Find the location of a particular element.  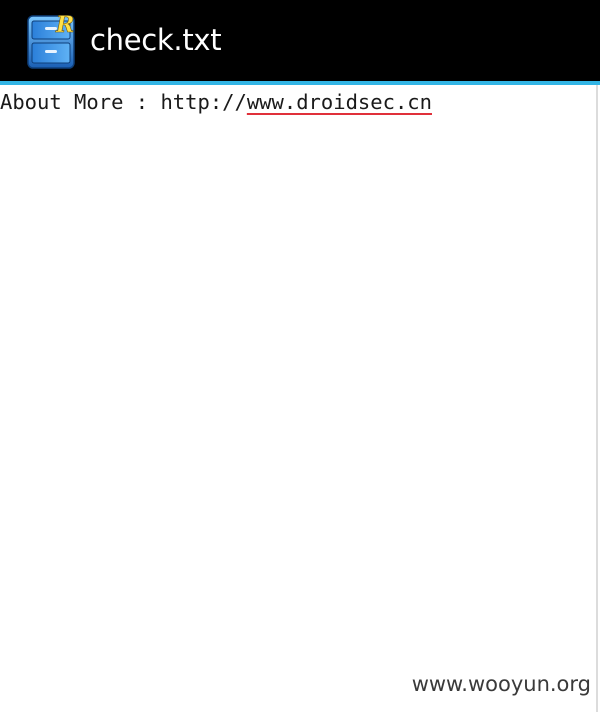

root-explorer-cabinet-icon: R is located at coordinates (51, 40).